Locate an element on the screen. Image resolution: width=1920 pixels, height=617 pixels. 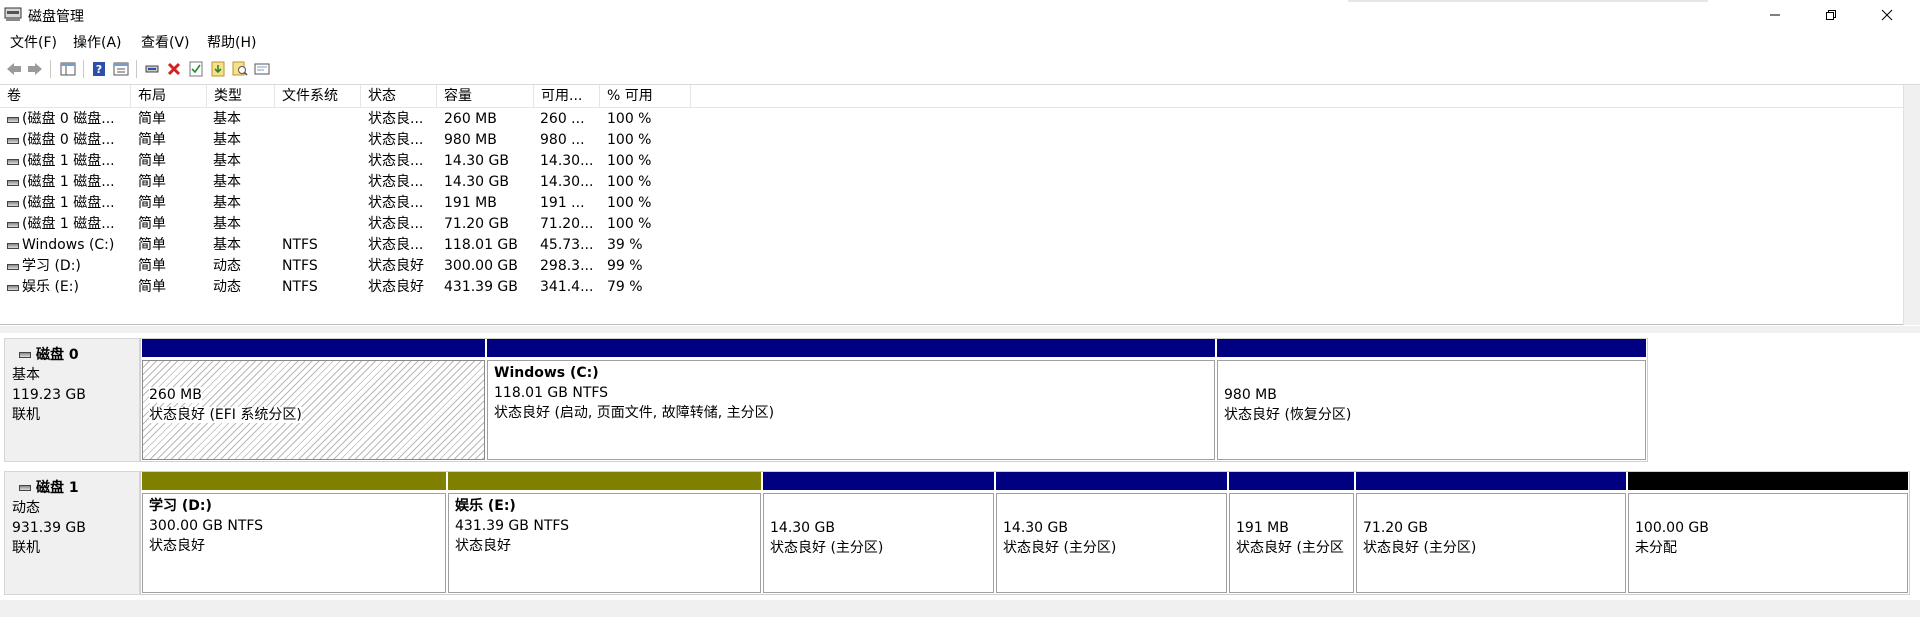
column-header-percent-free: % 可用 is located at coordinates (645, 96).